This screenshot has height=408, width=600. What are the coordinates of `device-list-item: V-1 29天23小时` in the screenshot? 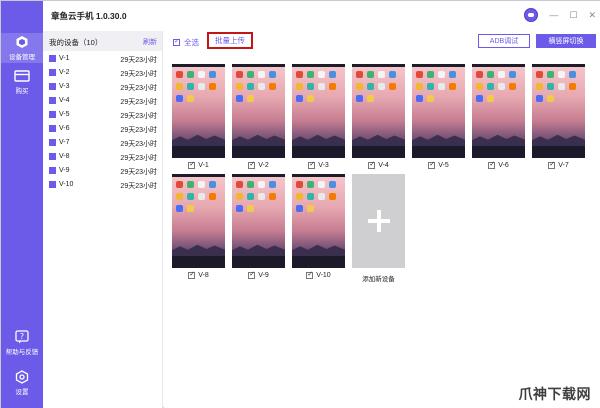 It's located at (102, 59).